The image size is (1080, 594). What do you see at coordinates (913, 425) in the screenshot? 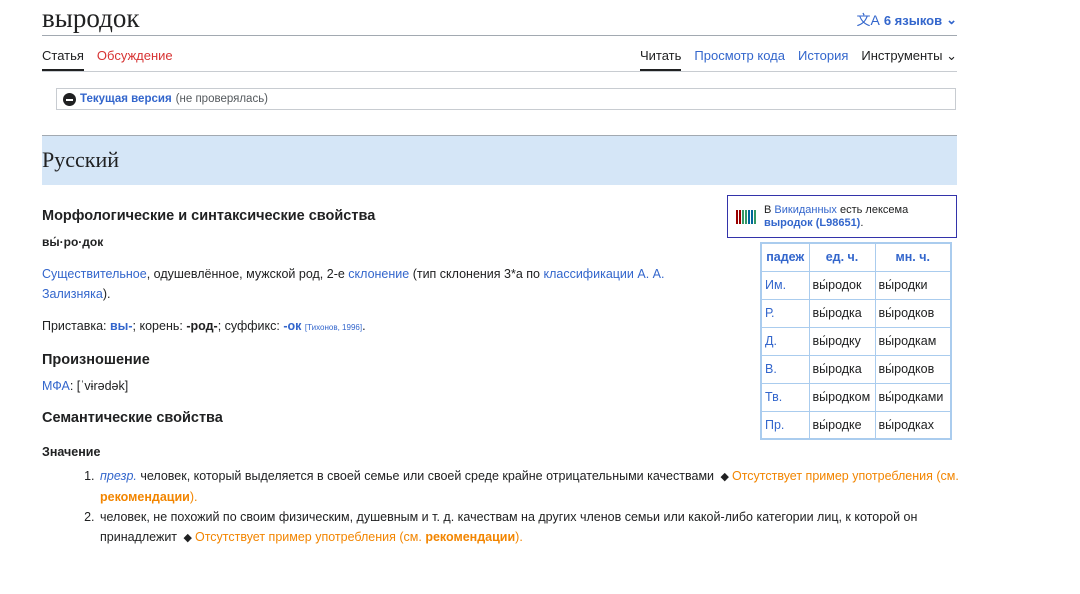
I see `table-cell: вы́родках` at bounding box center [913, 425].